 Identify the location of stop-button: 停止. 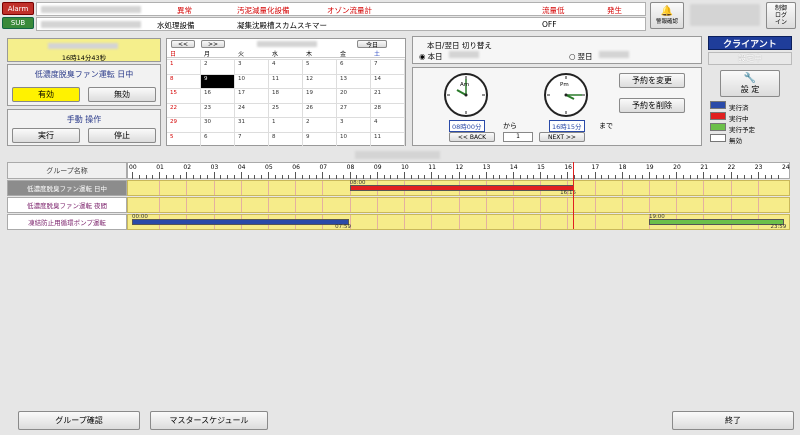
(122, 135).